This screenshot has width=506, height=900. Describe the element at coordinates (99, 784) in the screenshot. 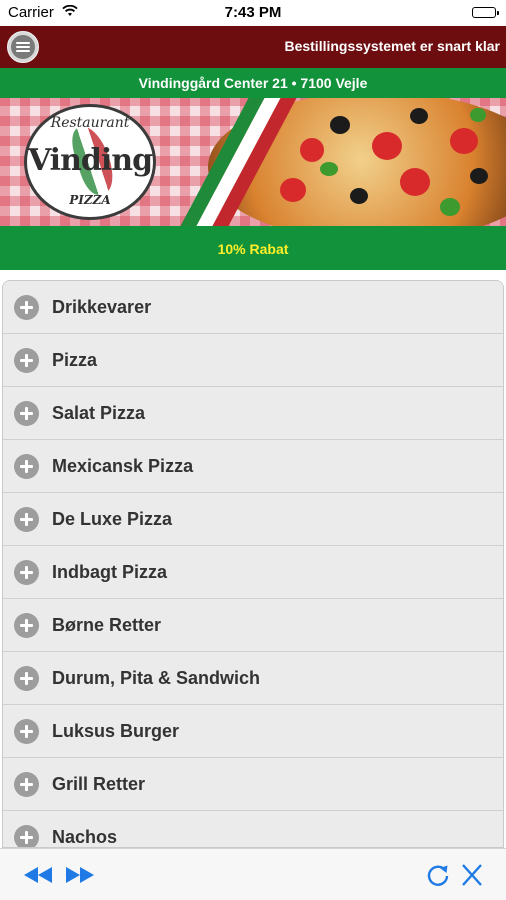

I see `category-label: Grill Retter` at that location.